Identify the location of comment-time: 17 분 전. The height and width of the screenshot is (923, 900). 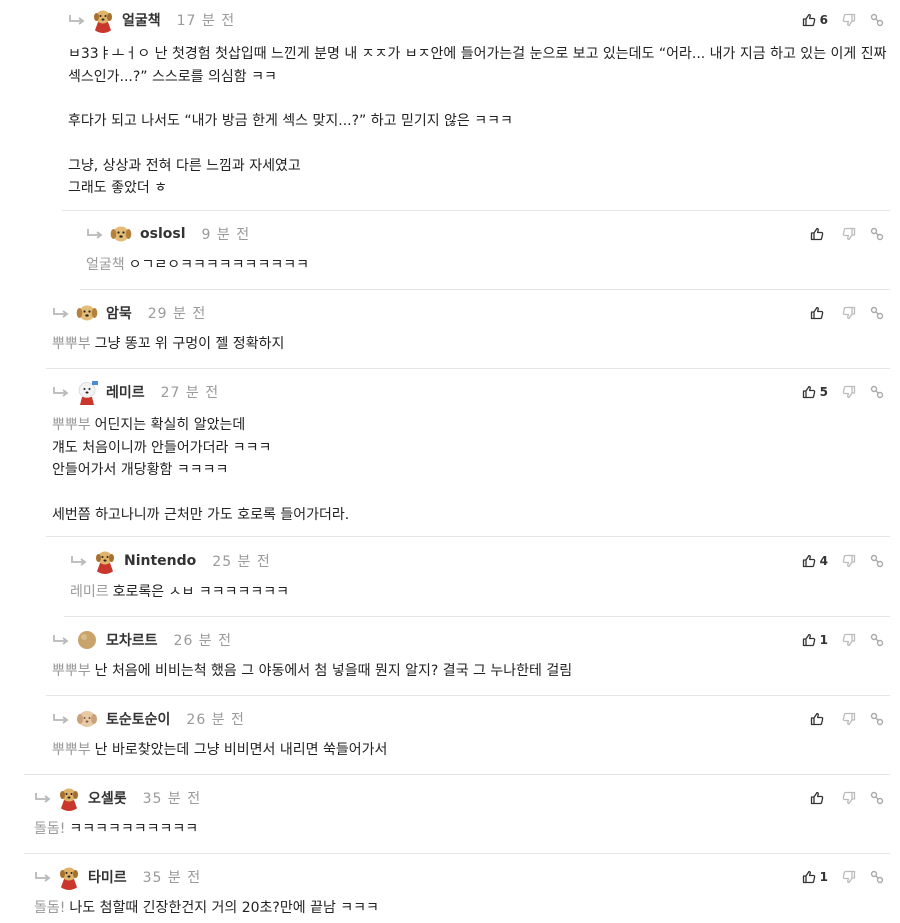
(206, 21).